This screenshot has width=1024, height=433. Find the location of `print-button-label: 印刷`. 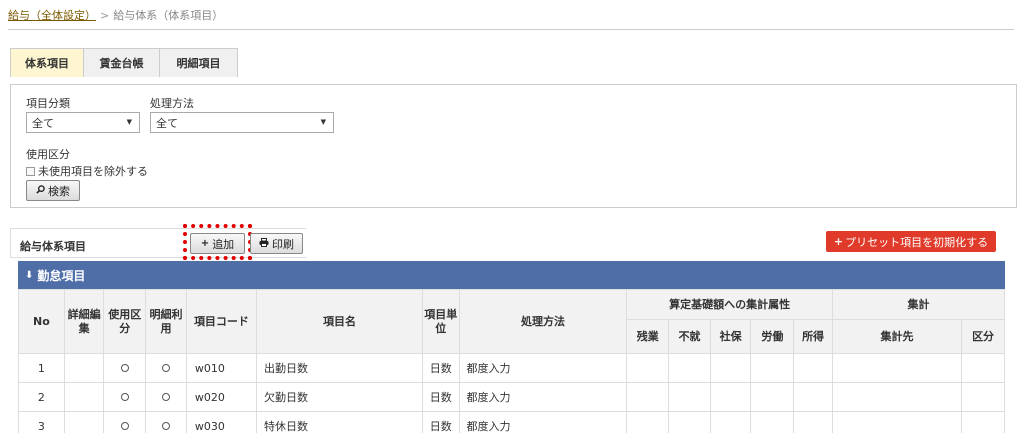

print-button-label: 印刷 is located at coordinates (283, 244).